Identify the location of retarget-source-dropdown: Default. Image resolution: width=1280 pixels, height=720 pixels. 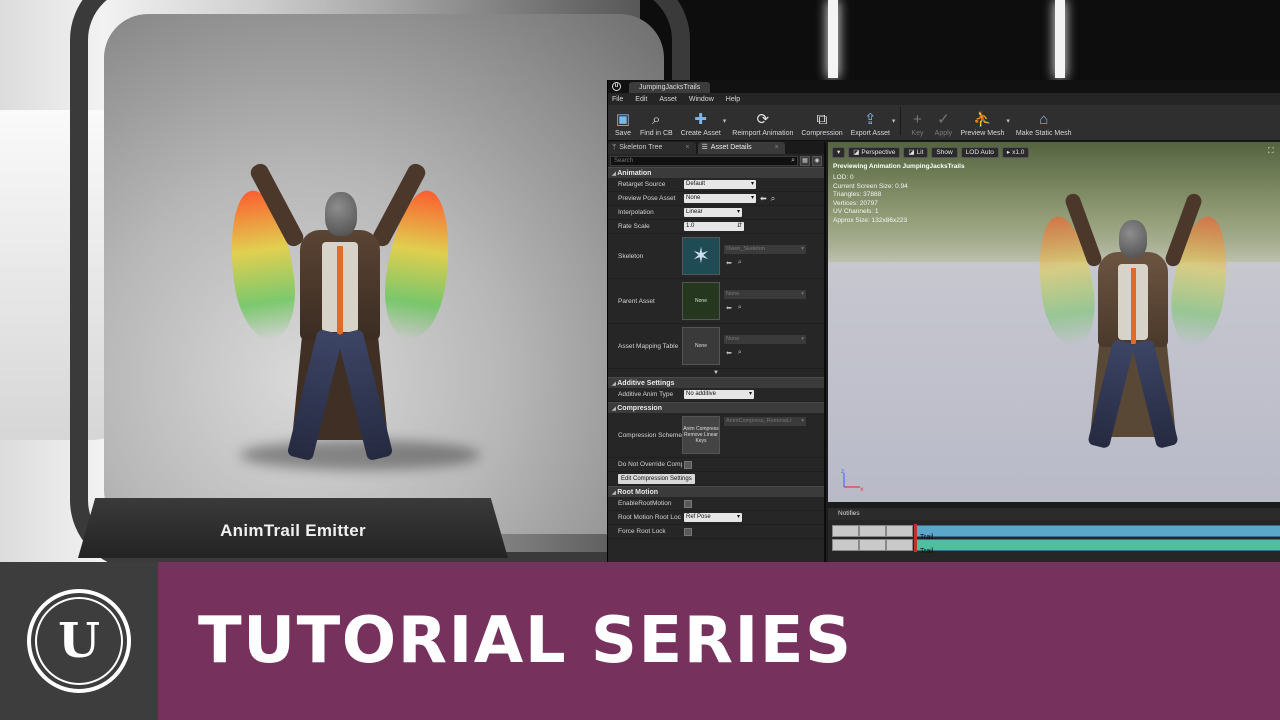
(720, 184).